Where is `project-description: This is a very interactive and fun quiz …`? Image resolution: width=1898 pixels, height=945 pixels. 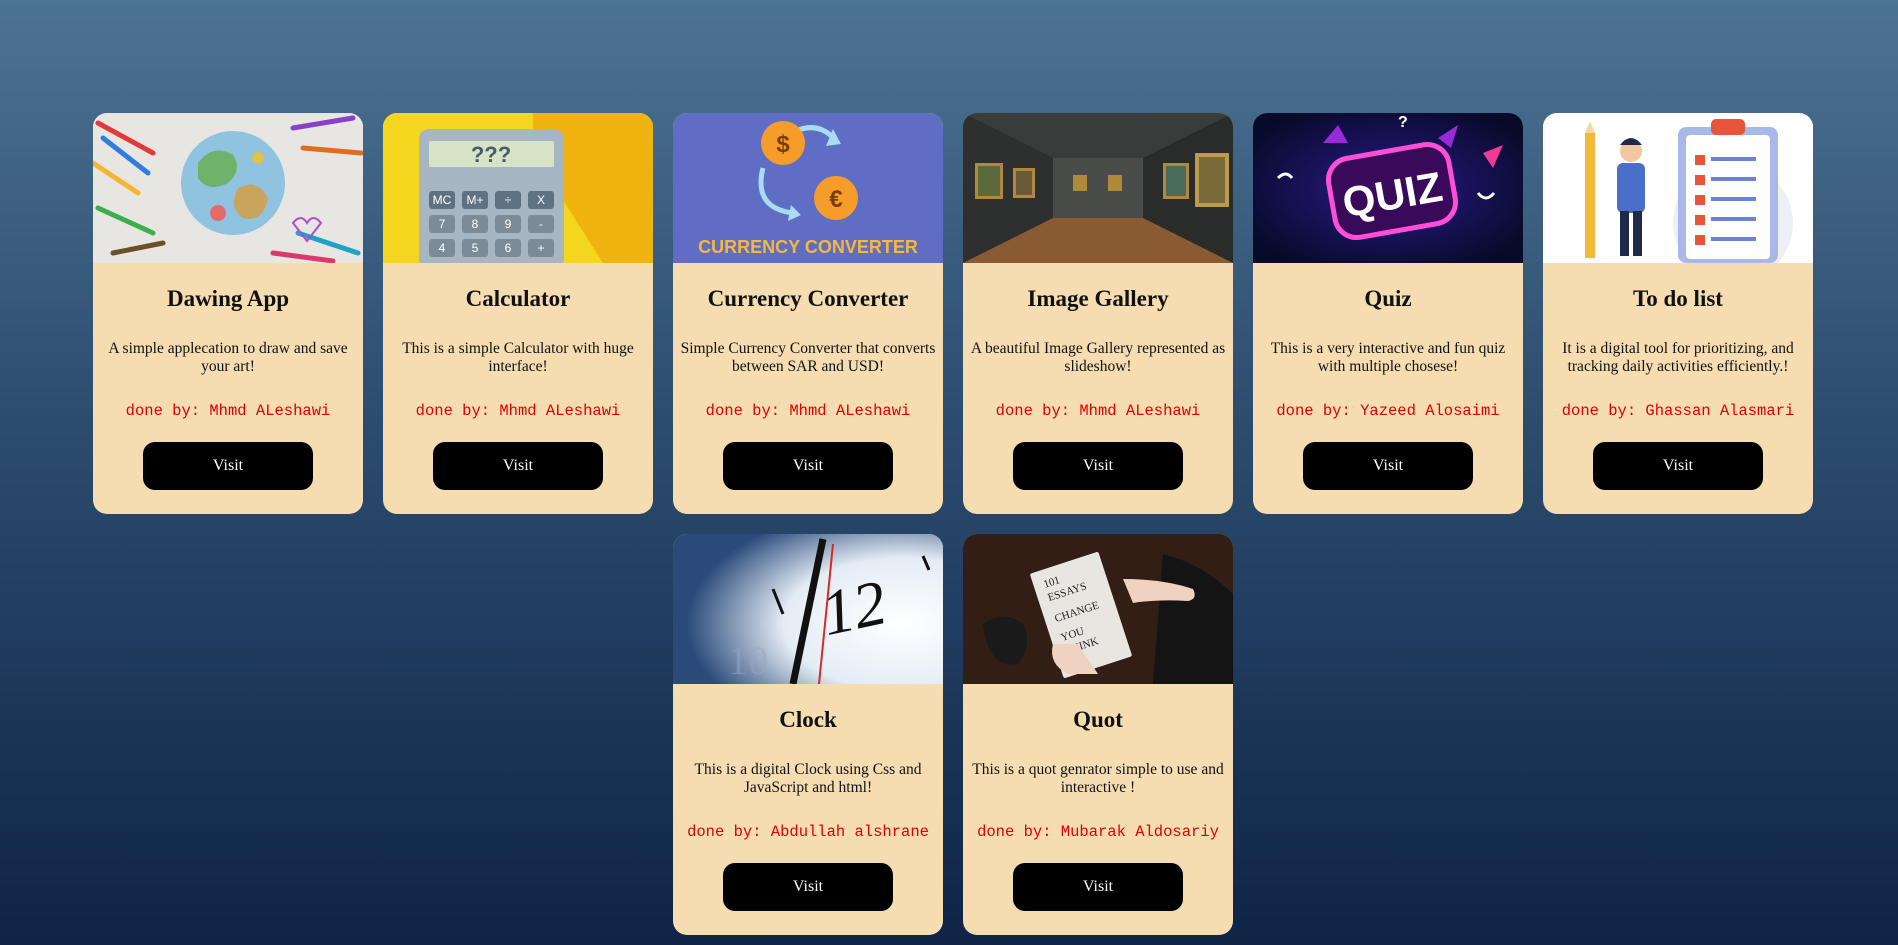
project-description: This is a very interactive and fun quiz … is located at coordinates (1388, 357).